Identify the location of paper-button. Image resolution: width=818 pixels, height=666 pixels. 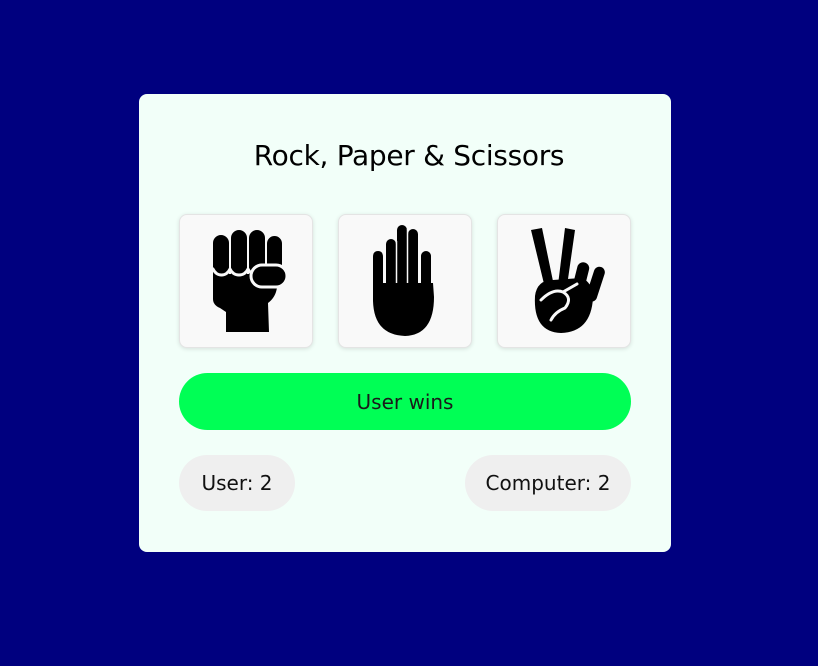
(405, 281).